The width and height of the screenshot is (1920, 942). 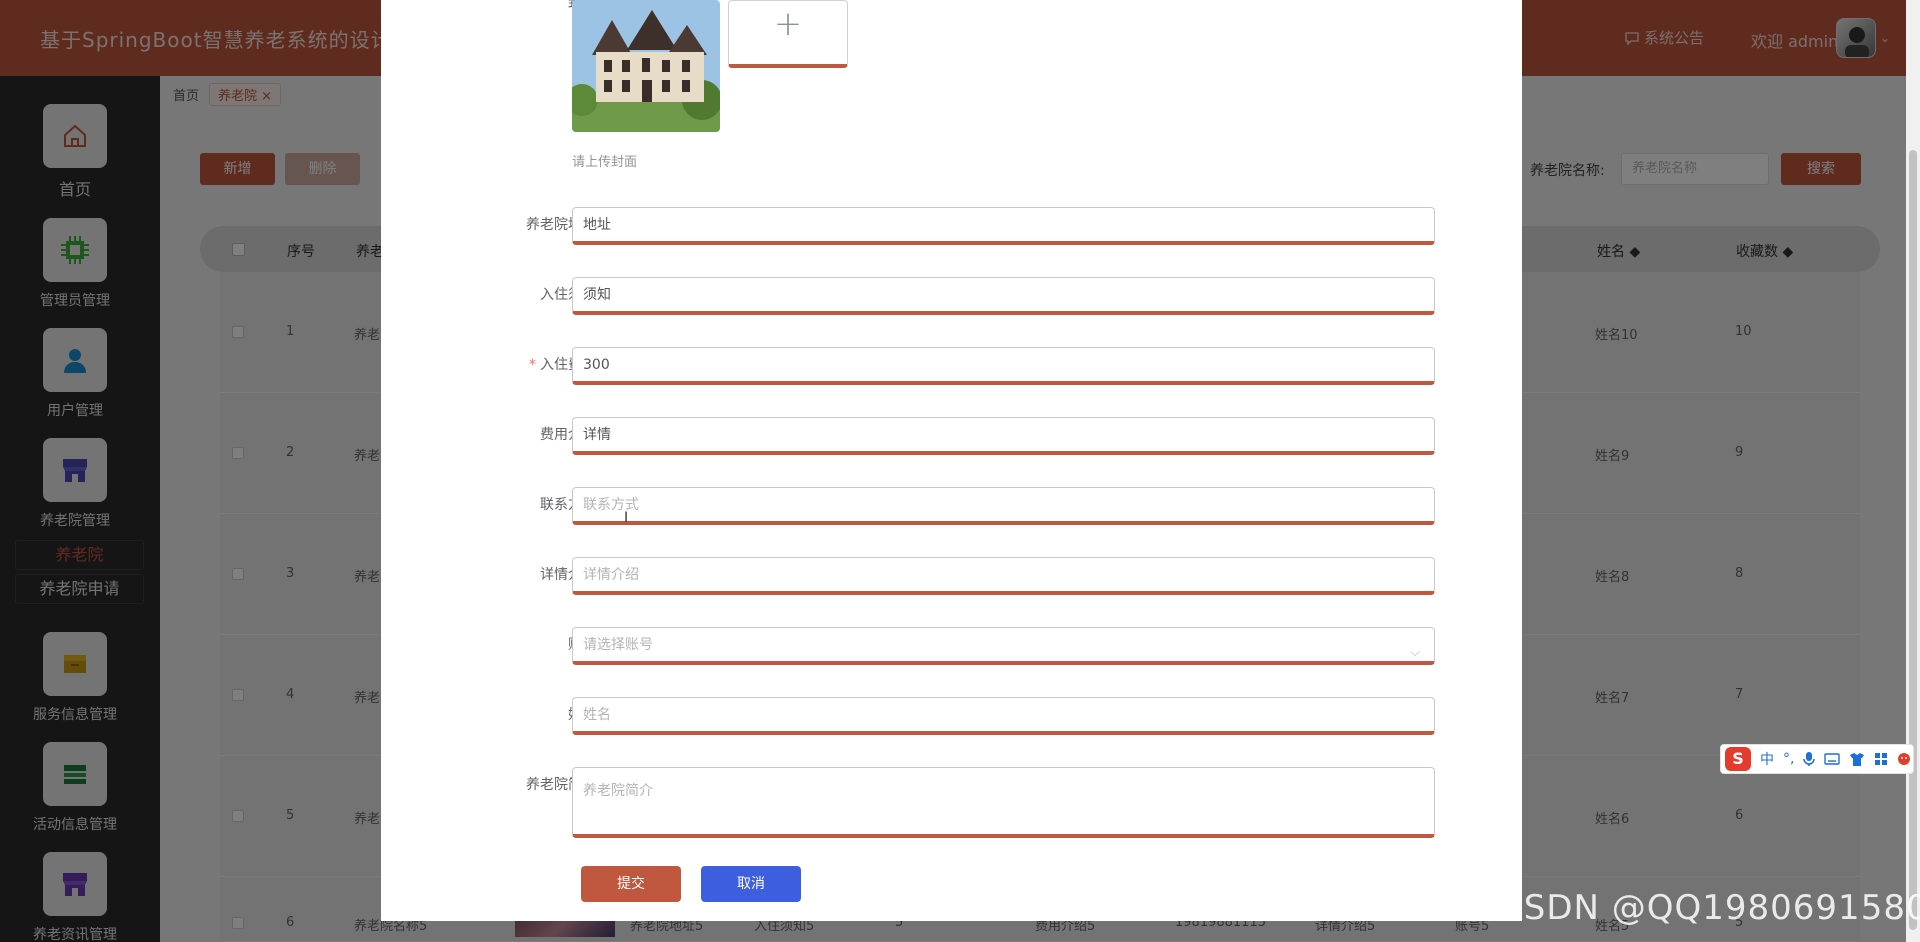 What do you see at coordinates (1881, 759) in the screenshot?
I see `grid-icon` at bounding box center [1881, 759].